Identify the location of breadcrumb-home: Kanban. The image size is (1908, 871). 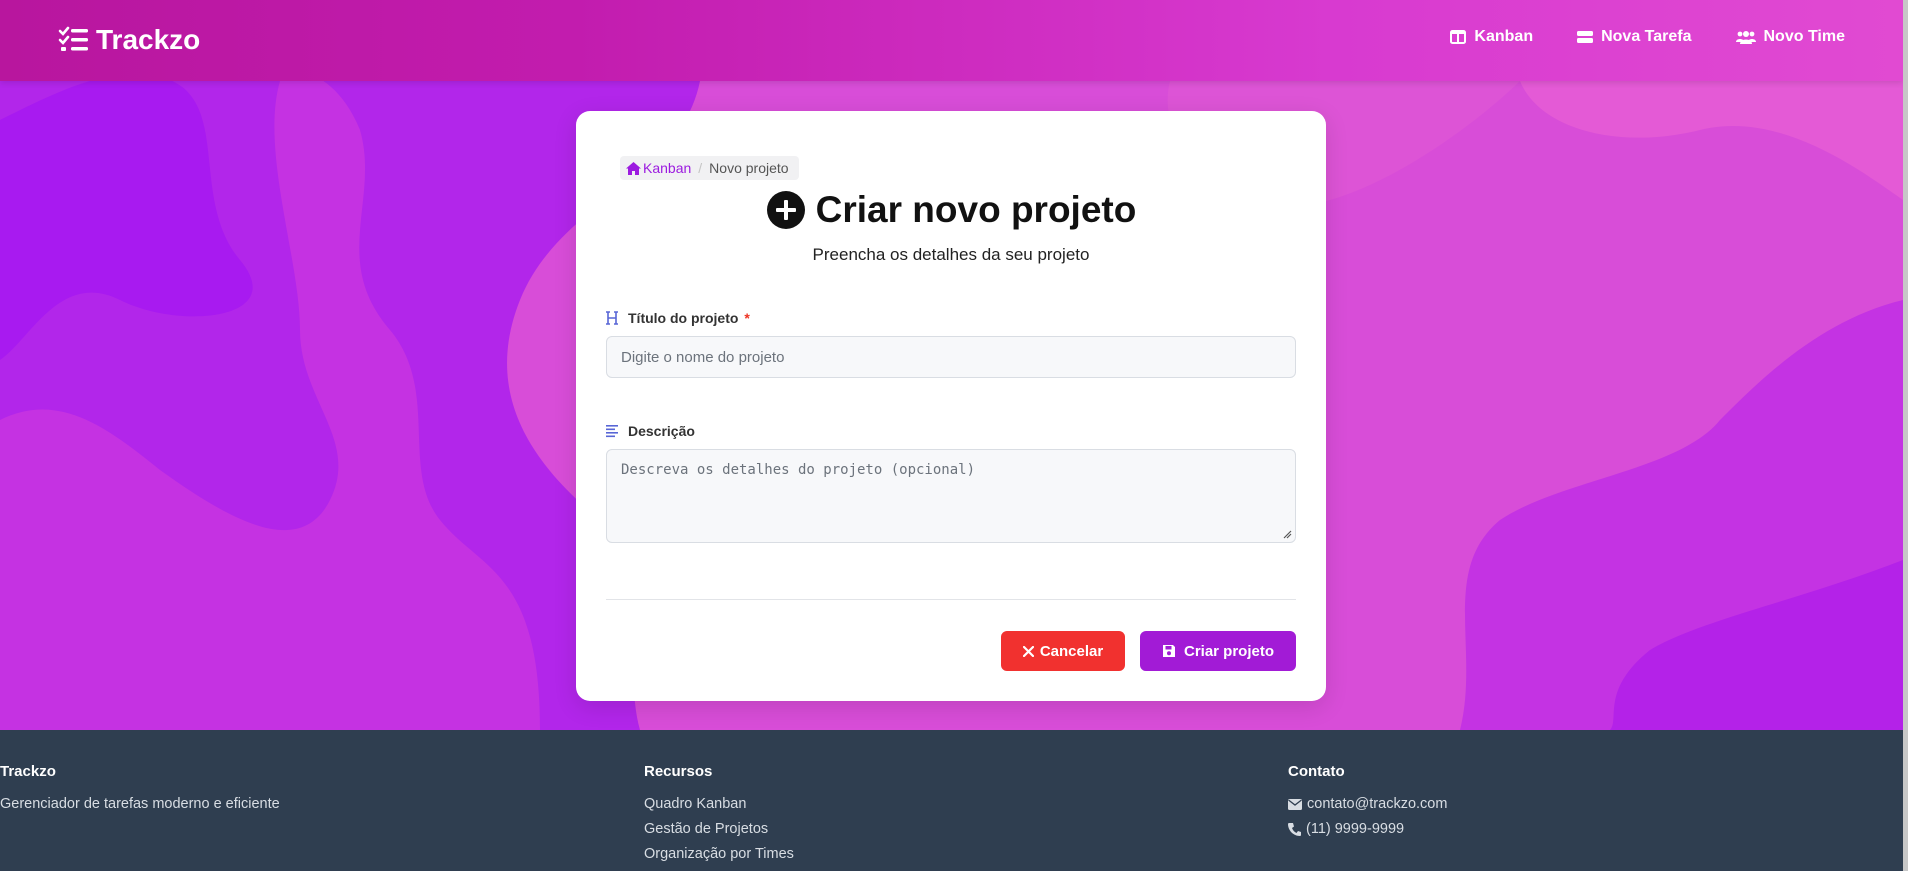
(658, 168).